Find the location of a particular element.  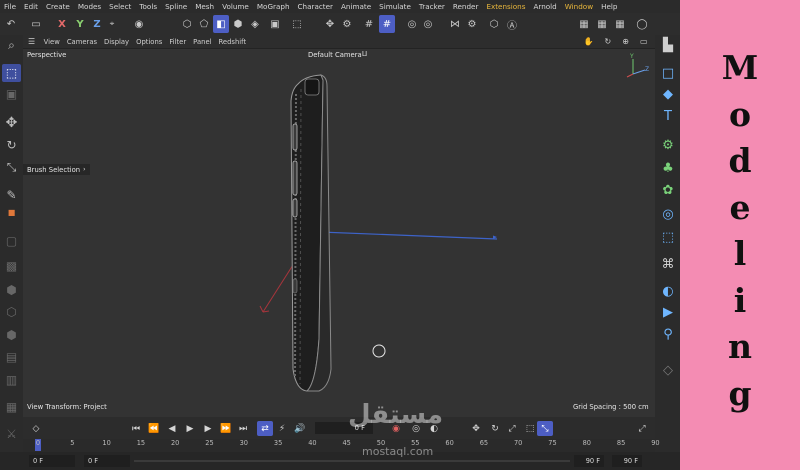

cube-shade-icon: ⬢ is located at coordinates (11, 335).